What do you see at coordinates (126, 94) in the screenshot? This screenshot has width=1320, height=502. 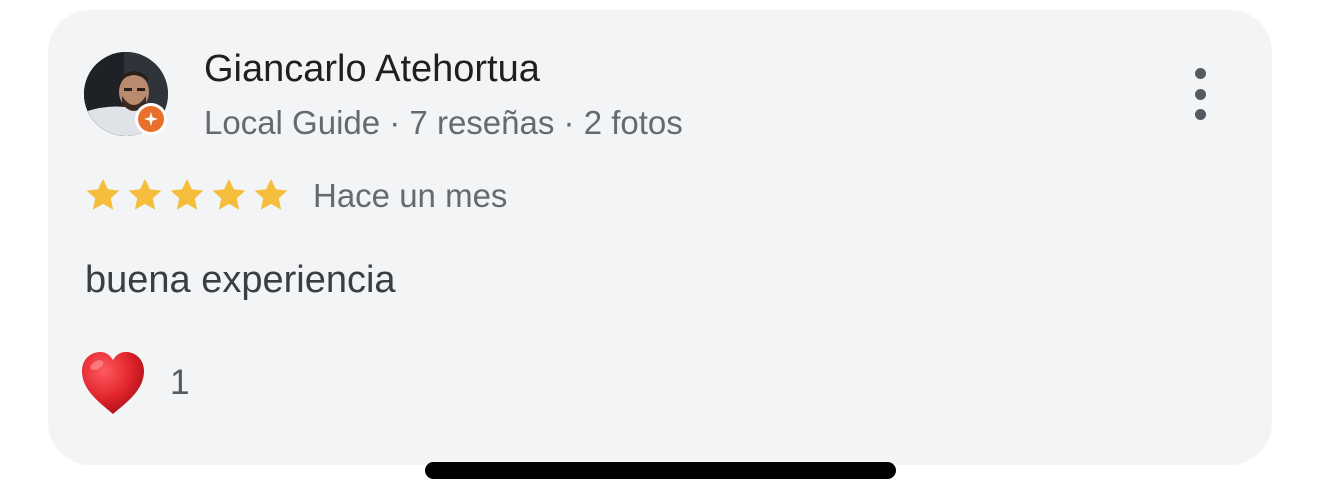 I see `author-avatar` at bounding box center [126, 94].